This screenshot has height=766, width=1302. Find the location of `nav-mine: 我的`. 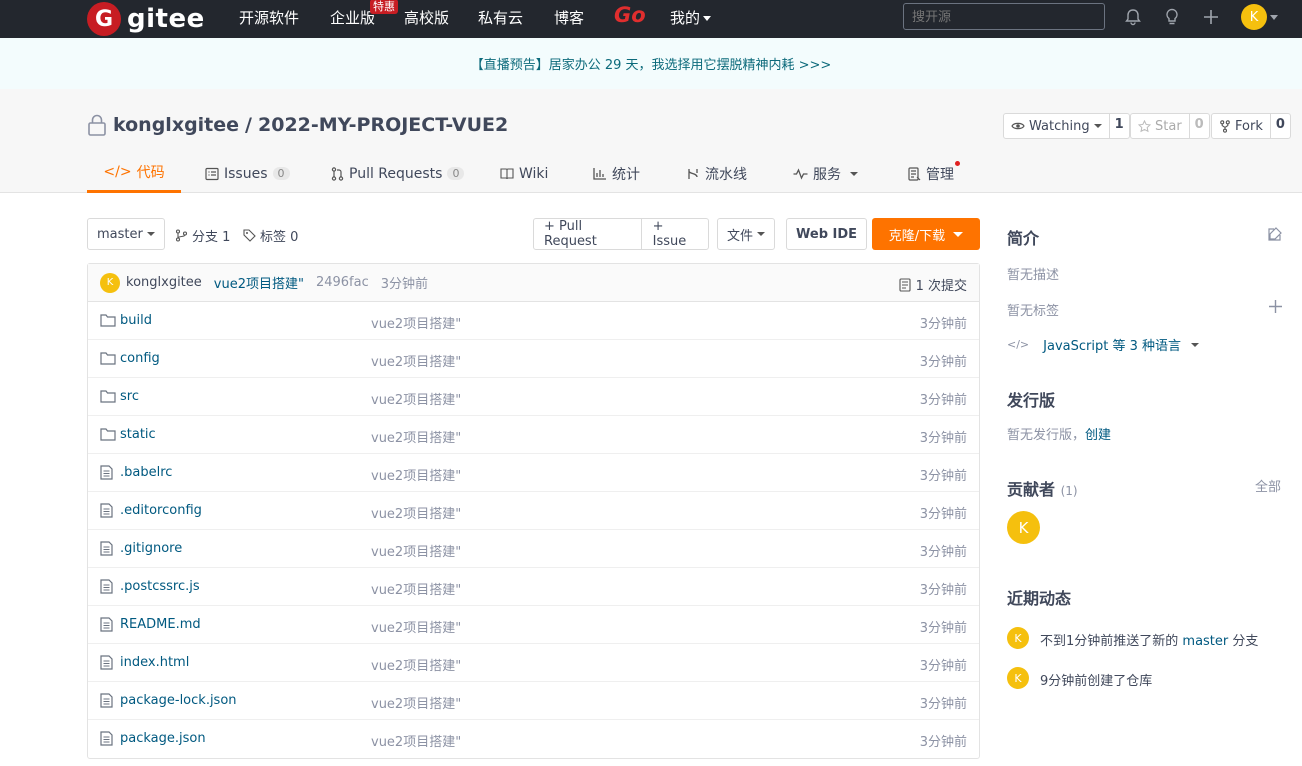

nav-mine: 我的 is located at coordinates (691, 17).